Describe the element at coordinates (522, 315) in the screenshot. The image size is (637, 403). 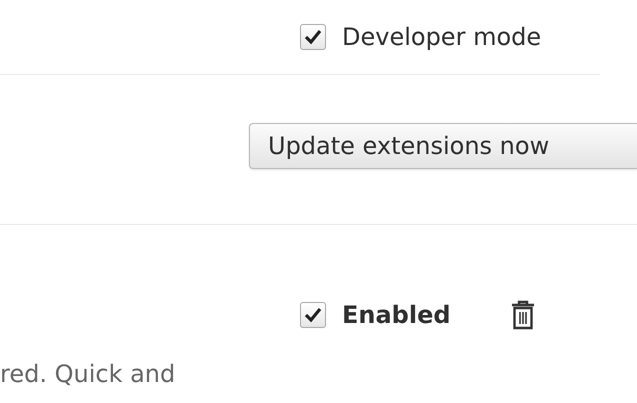
I see `trash-icon` at that location.